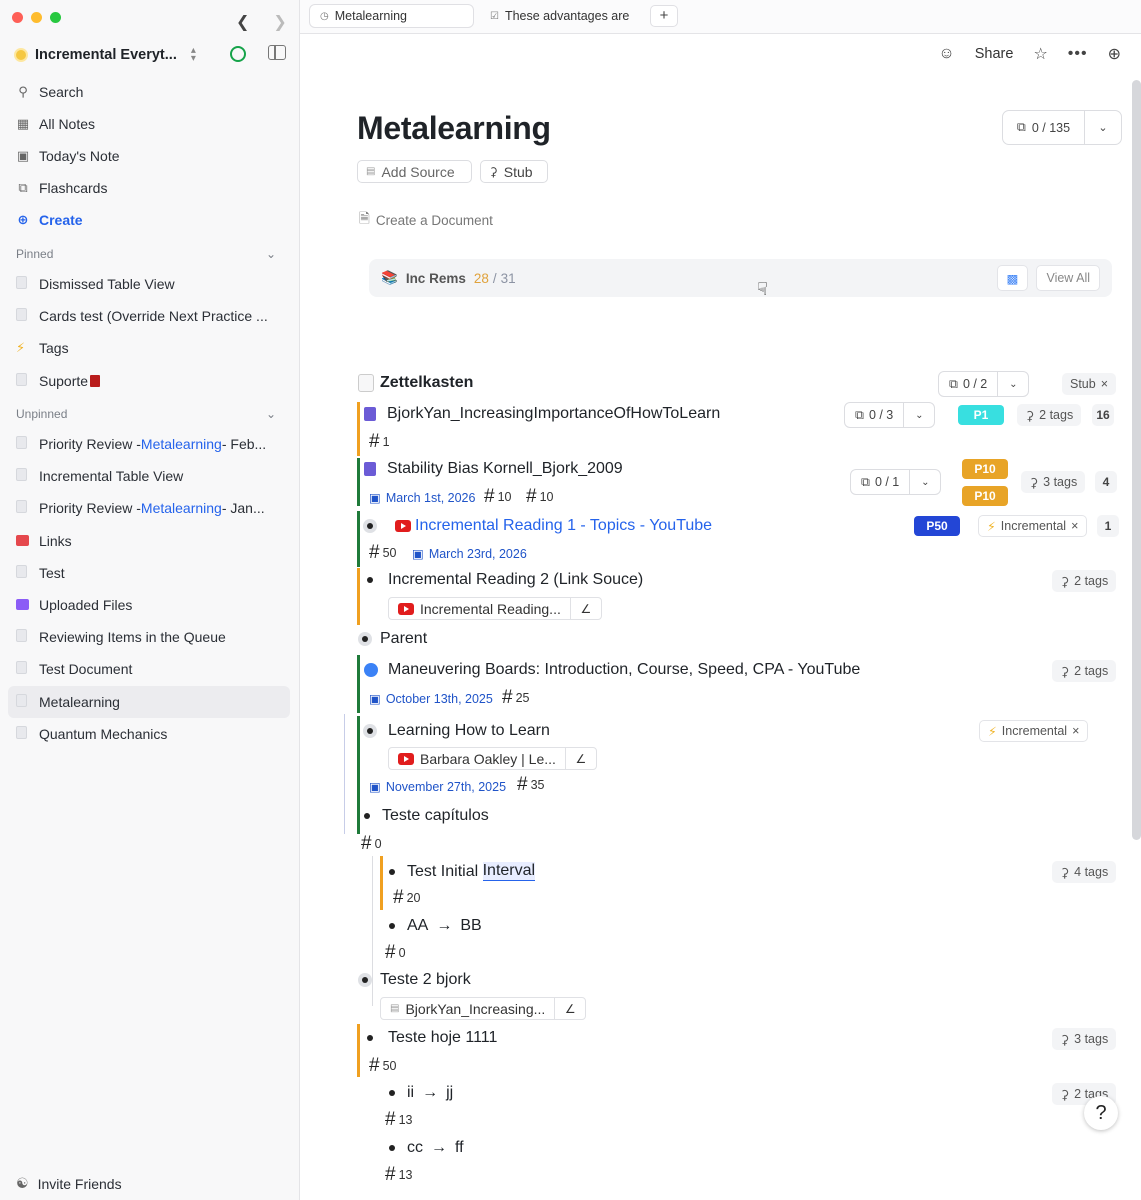 Image resolution: width=1141 pixels, height=1200 pixels. I want to click on ir2-tags: ⚳ 2 tags, so click(1084, 581).